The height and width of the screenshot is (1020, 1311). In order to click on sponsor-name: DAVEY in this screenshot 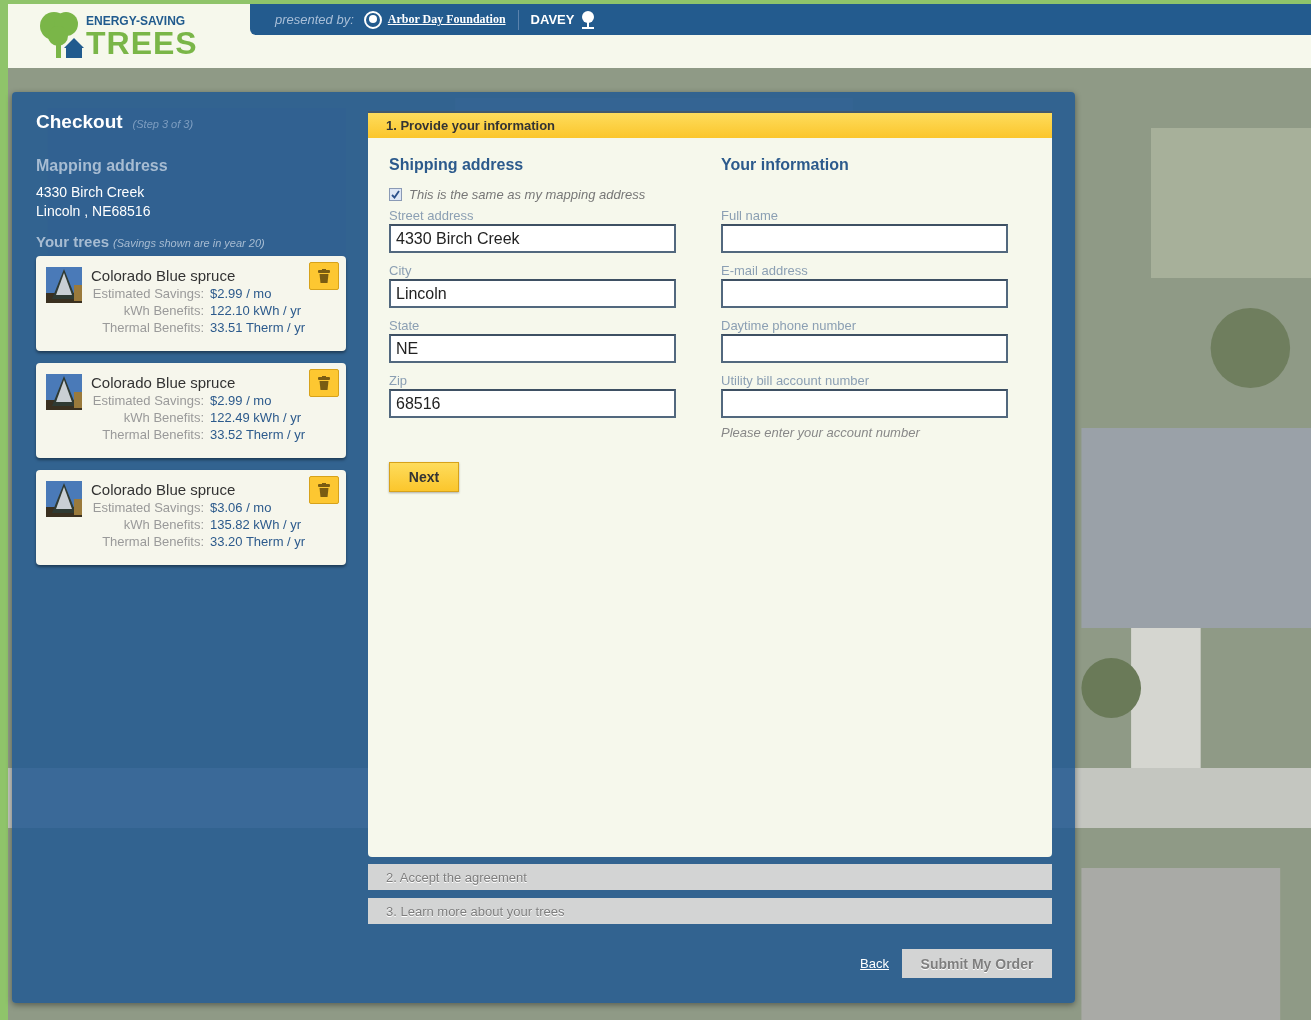, I will do `click(552, 19)`.